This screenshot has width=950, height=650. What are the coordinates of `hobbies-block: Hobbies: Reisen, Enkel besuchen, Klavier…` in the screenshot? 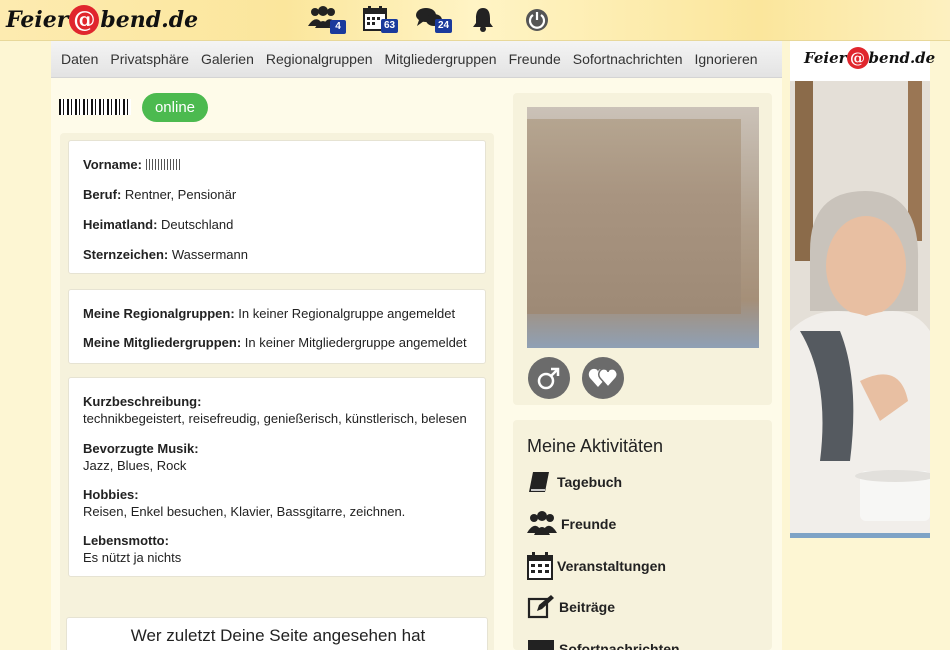 It's located at (244, 503).